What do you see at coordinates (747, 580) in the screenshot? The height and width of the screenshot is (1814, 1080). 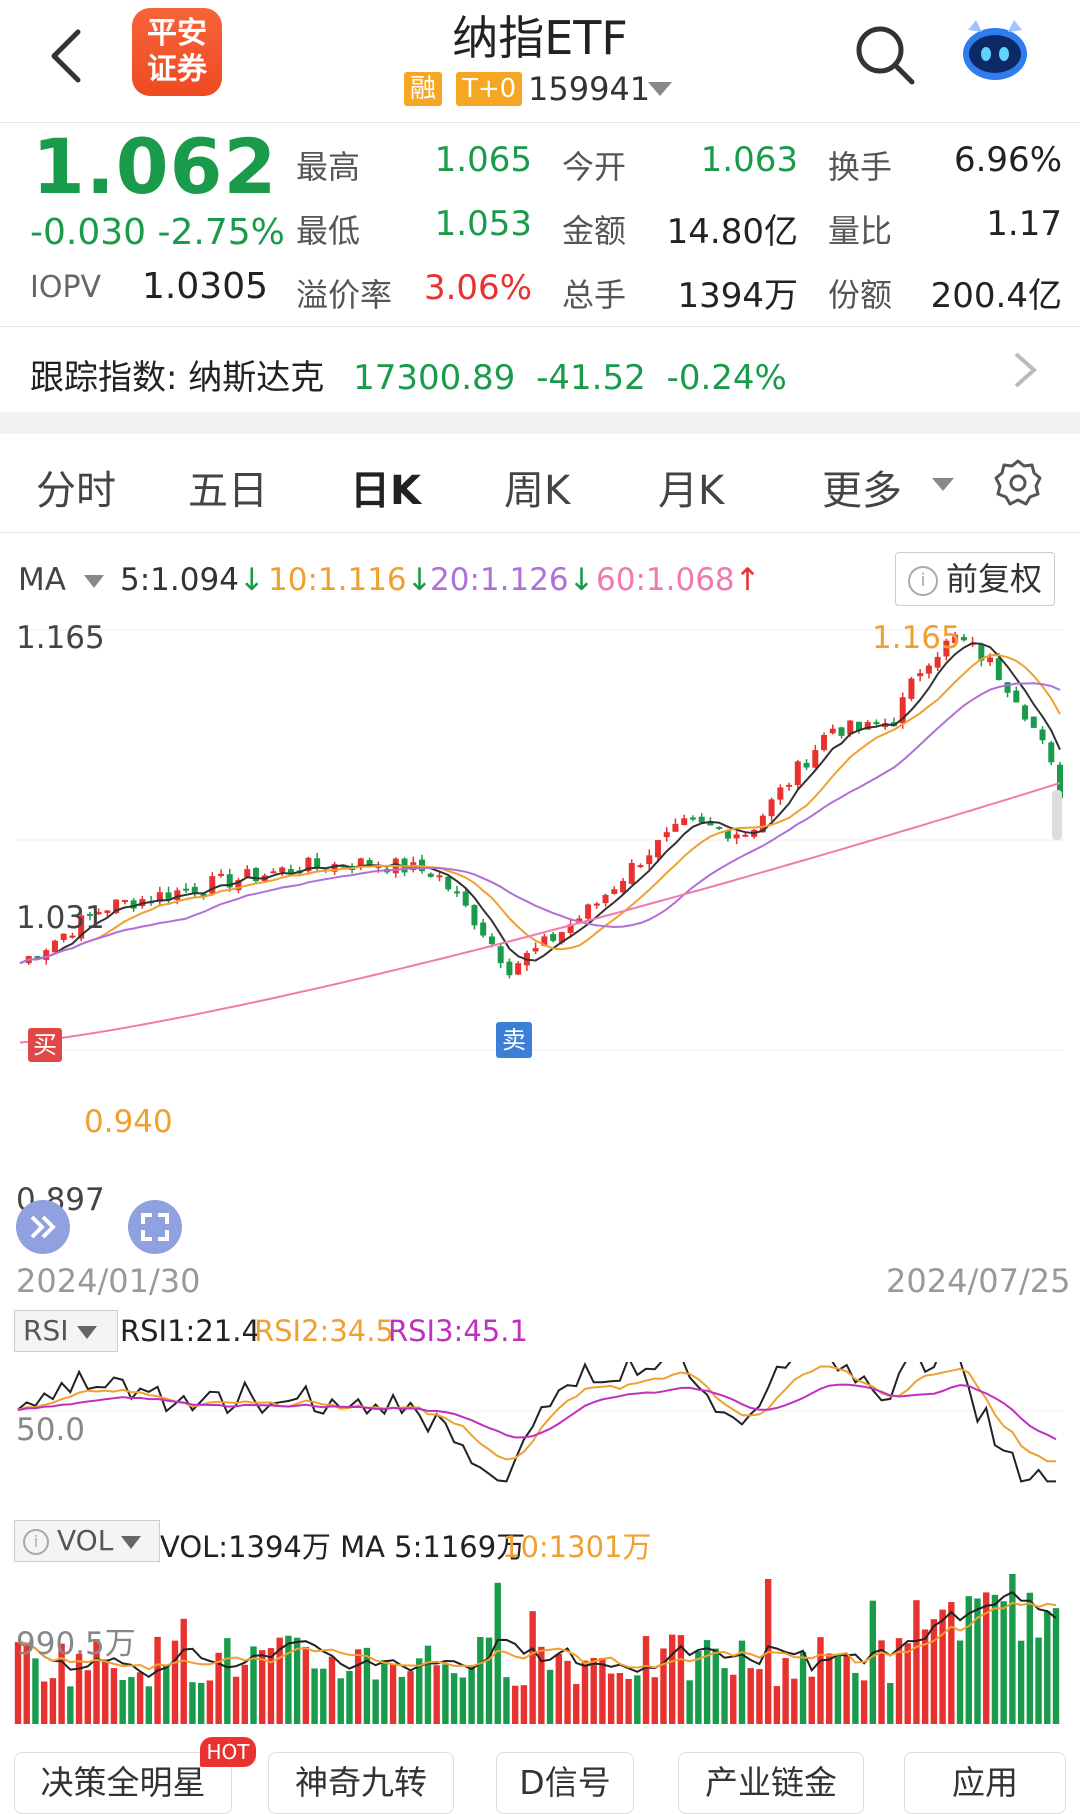 I see `ma60-up-arrow-icon: ↑` at bounding box center [747, 580].